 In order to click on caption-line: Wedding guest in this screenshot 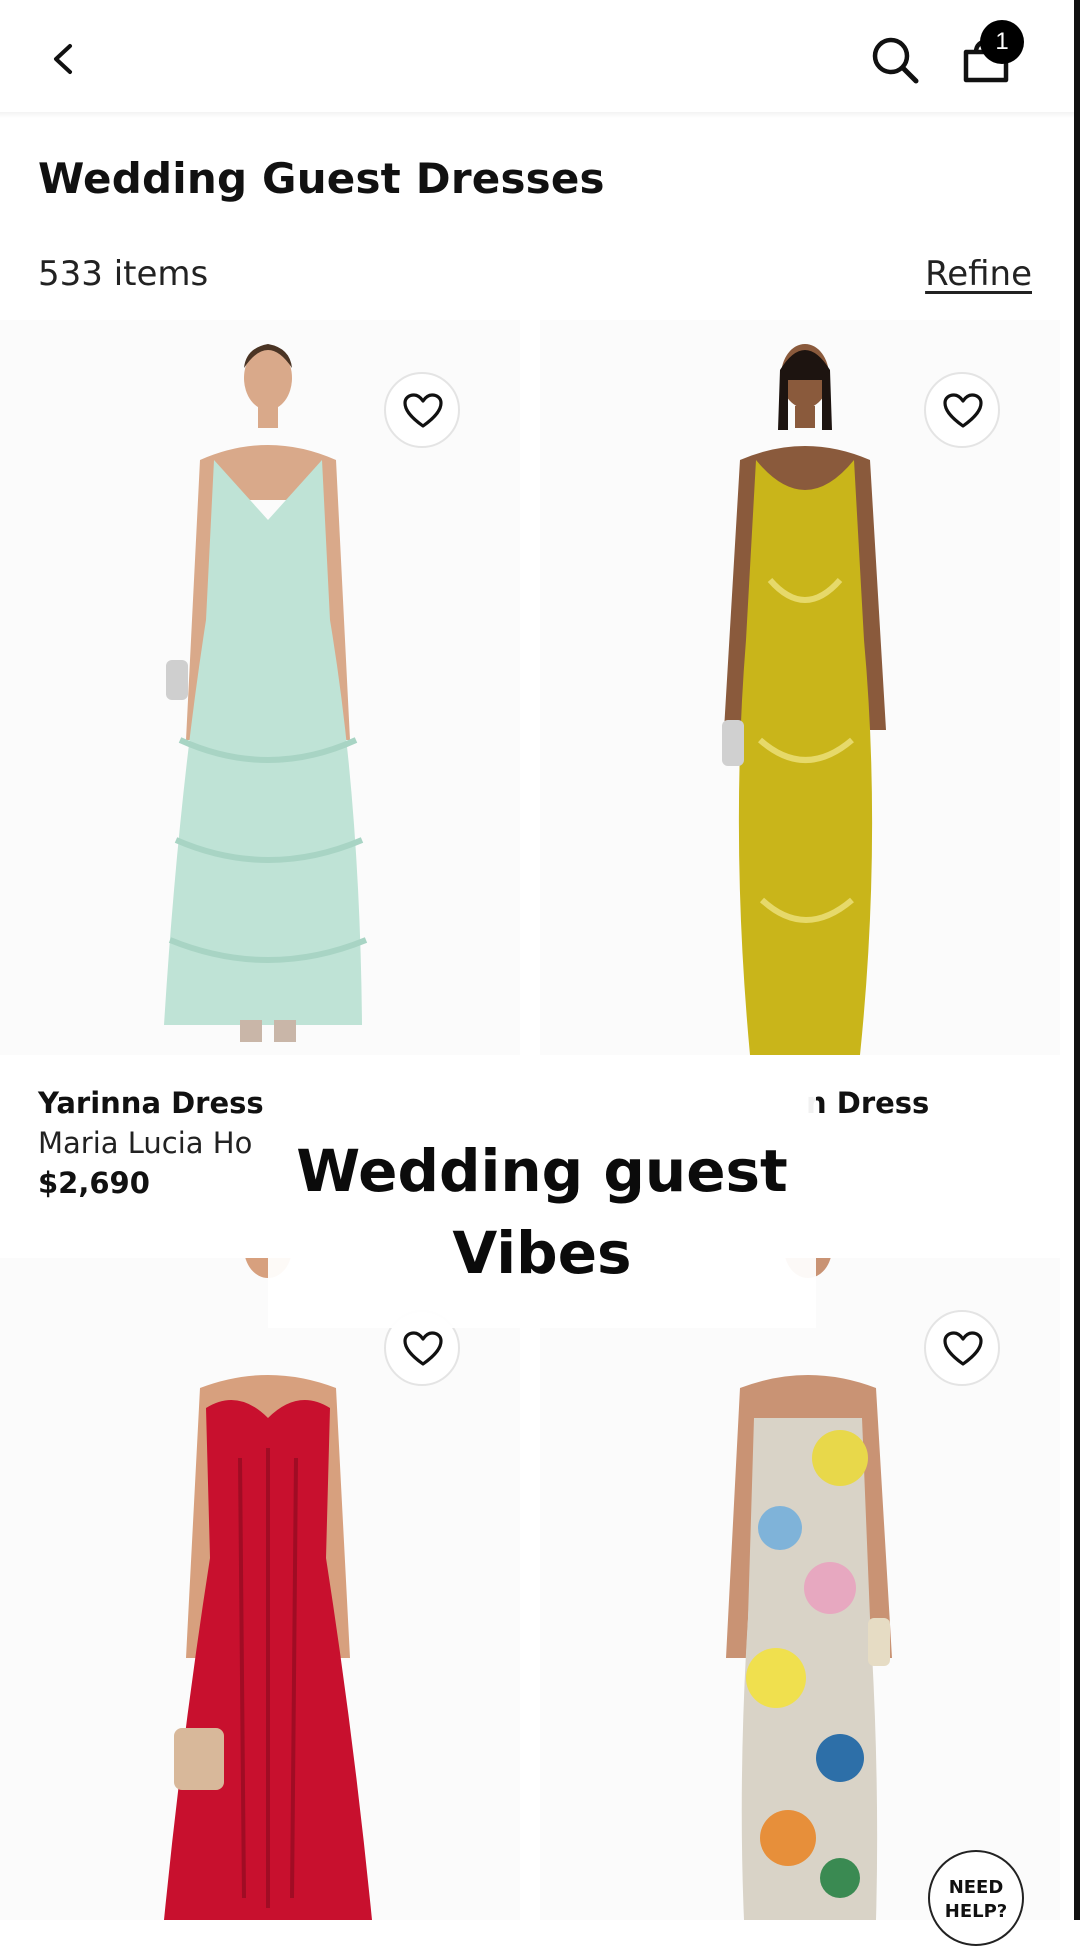, I will do `click(542, 1171)`.